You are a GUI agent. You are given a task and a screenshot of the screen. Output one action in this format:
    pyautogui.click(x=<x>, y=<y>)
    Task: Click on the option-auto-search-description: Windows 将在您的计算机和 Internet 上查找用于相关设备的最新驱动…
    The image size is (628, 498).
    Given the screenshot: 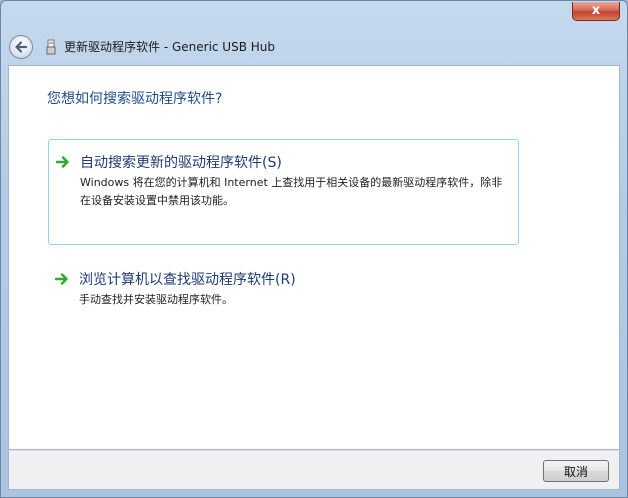 What is the action you would take?
    pyautogui.click(x=291, y=191)
    